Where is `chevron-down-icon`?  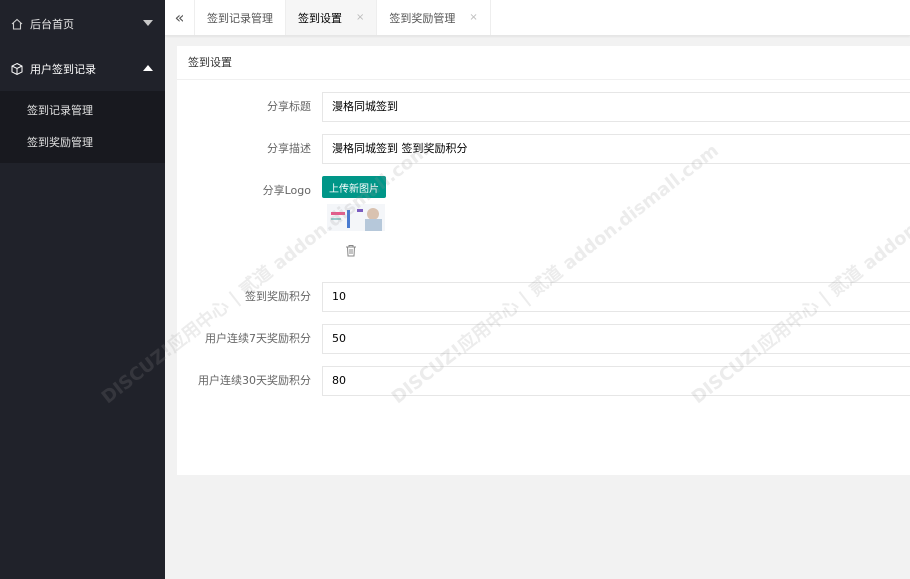 chevron-down-icon is located at coordinates (148, 23).